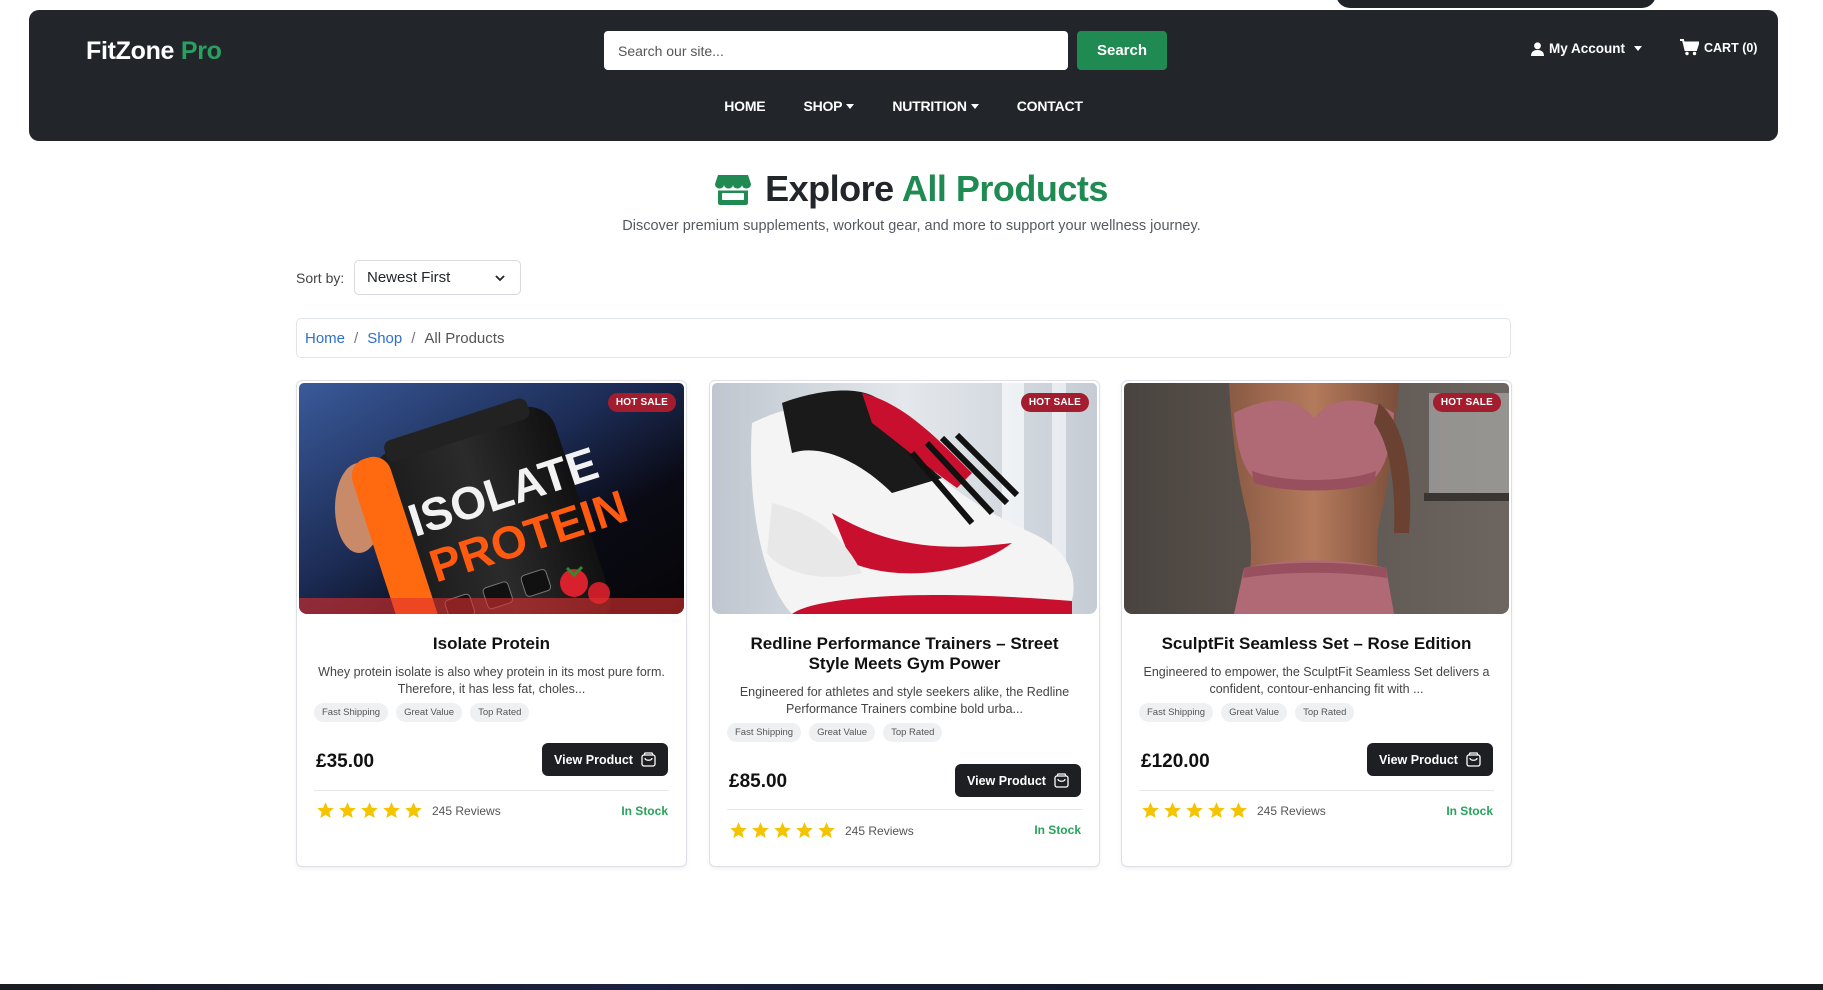  Describe the element at coordinates (201, 51) in the screenshot. I see `logo-accent-text: Pro` at that location.